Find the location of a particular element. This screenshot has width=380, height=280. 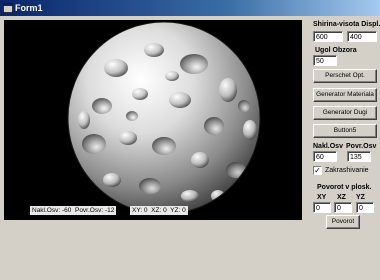

light-tilt-label: Nakl.Osv is located at coordinates (328, 146).